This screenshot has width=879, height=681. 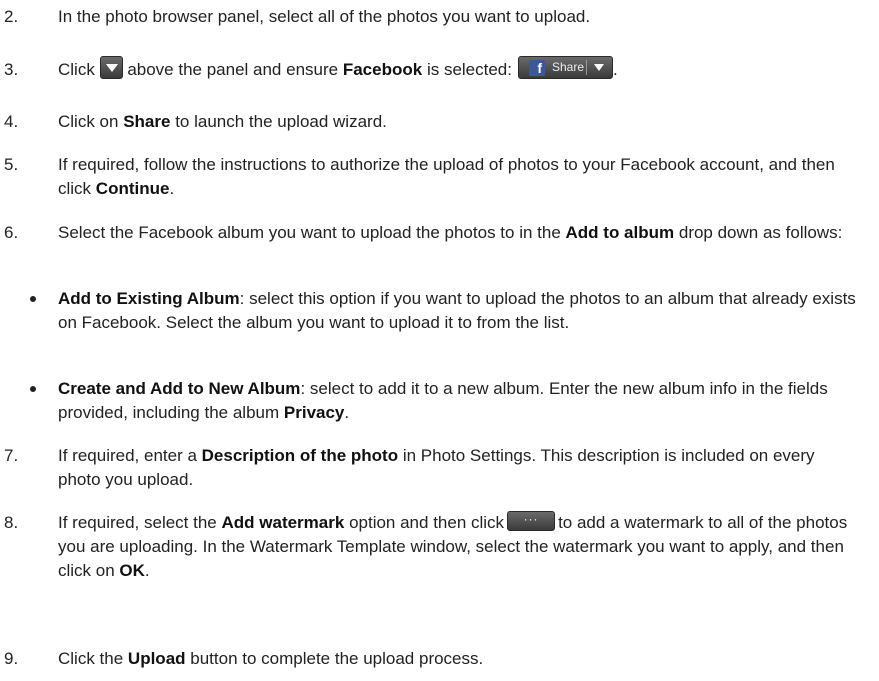 What do you see at coordinates (586, 68) in the screenshot?
I see `share-button-divider` at bounding box center [586, 68].